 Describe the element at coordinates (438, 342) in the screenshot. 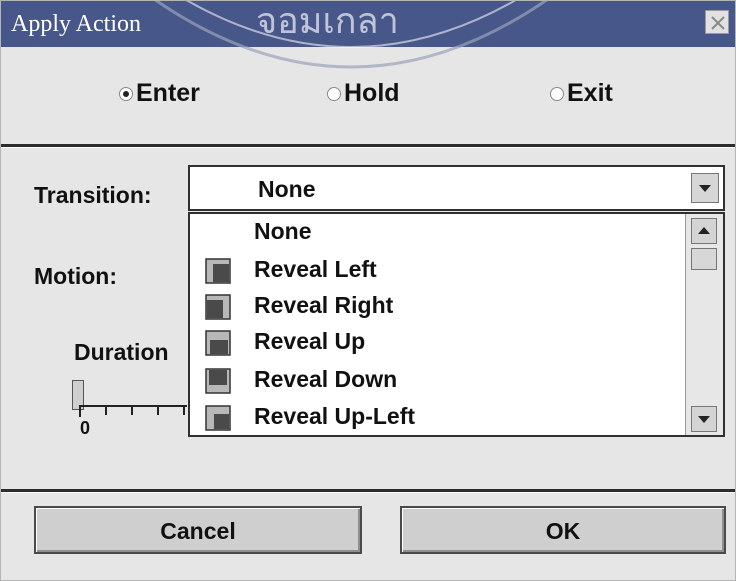

I see `list-item-reveal-up: Reveal Up` at that location.